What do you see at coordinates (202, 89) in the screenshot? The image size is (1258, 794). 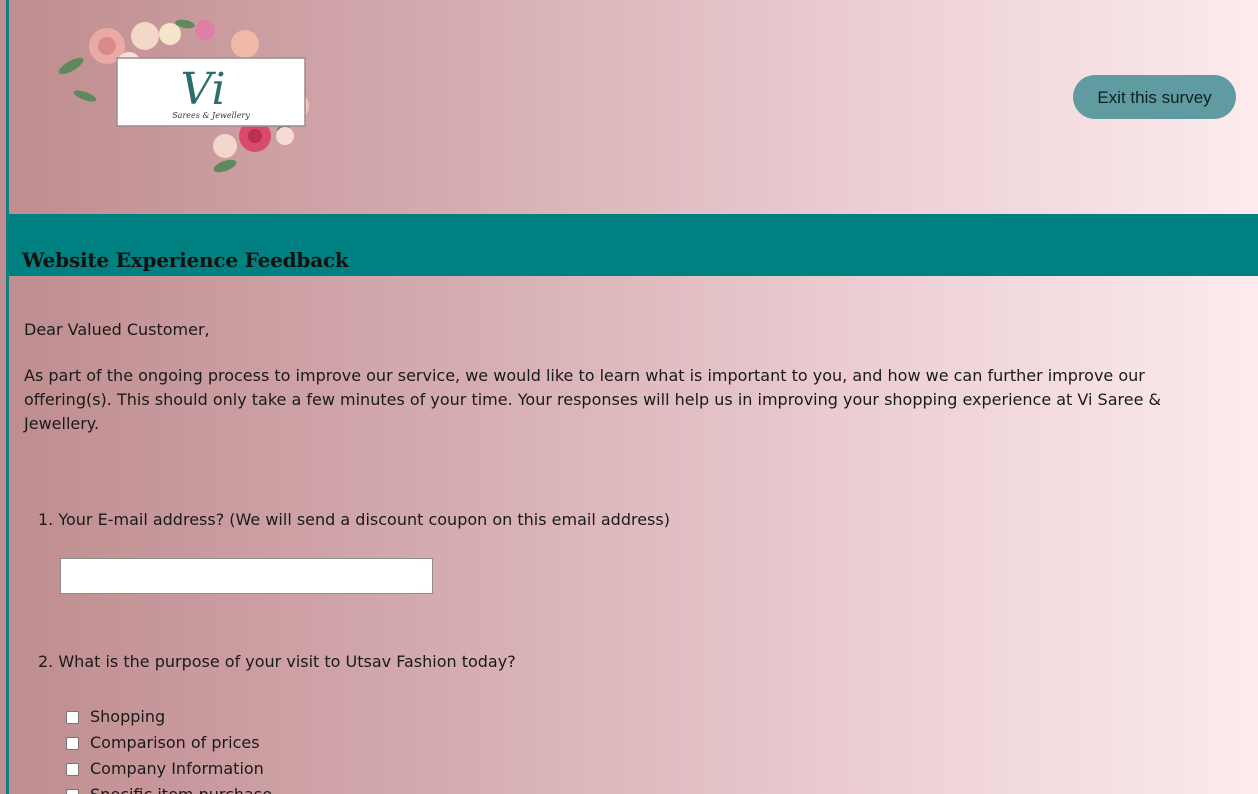 I see `logo-monogram: Vi` at bounding box center [202, 89].